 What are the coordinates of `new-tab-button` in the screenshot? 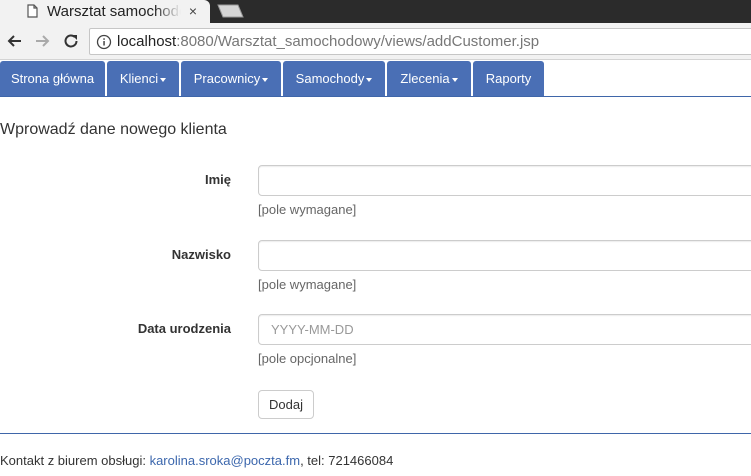 It's located at (229, 11).